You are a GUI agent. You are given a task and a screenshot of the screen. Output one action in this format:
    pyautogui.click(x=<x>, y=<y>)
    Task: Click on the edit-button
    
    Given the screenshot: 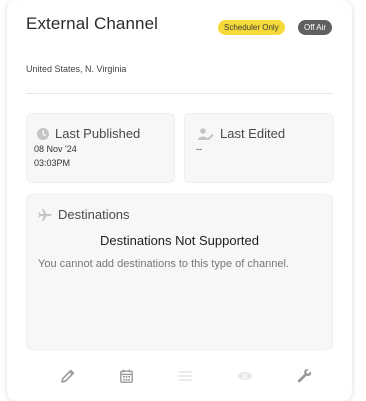 What is the action you would take?
    pyautogui.click(x=68, y=378)
    